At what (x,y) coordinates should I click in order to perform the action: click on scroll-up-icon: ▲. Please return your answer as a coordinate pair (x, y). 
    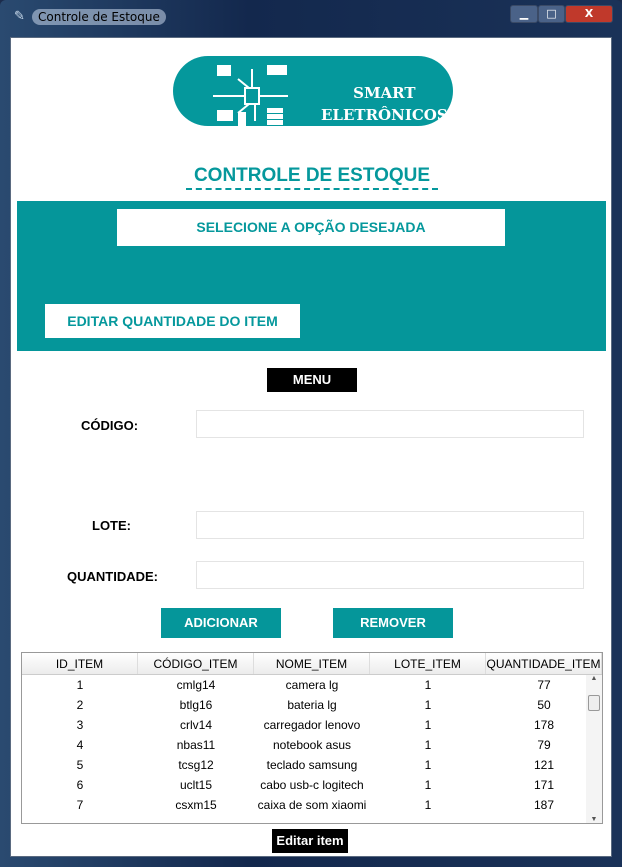
    Looking at the image, I should click on (594, 678).